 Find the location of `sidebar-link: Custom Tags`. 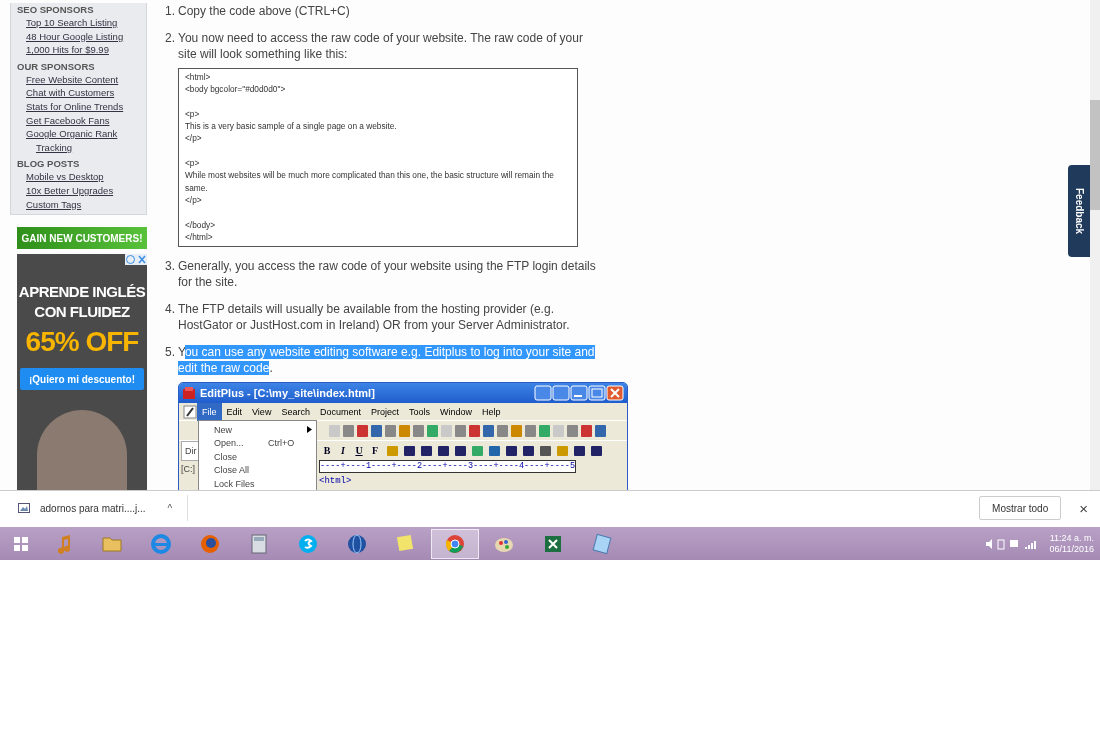

sidebar-link: Custom Tags is located at coordinates (49, 204).